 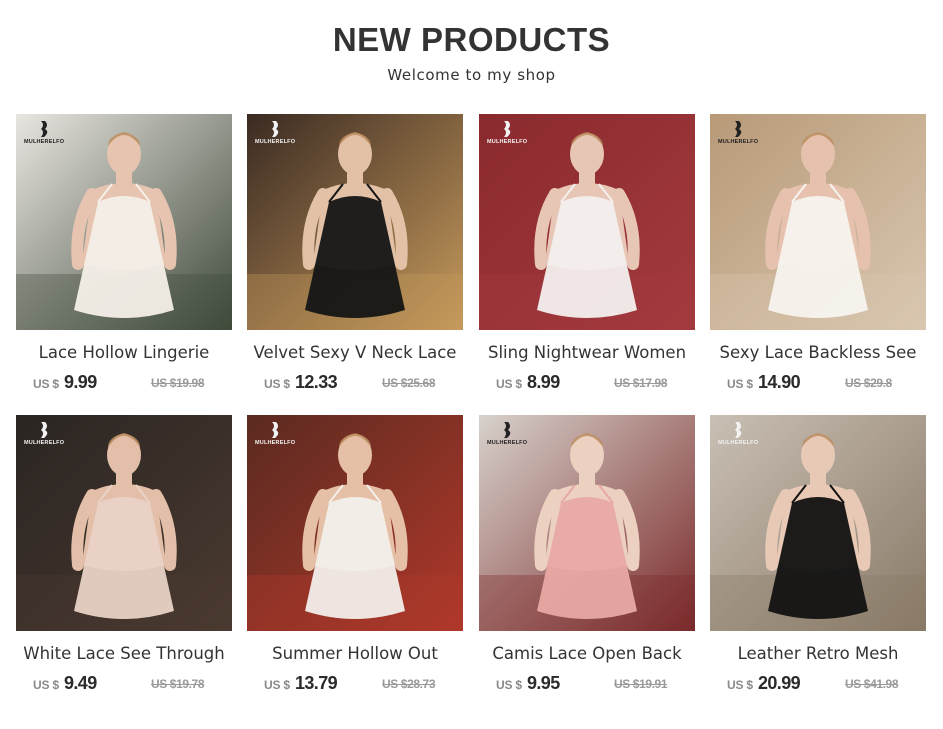 What do you see at coordinates (124, 353) in the screenshot?
I see `product-name: Lace Hollow Lingerie` at bounding box center [124, 353].